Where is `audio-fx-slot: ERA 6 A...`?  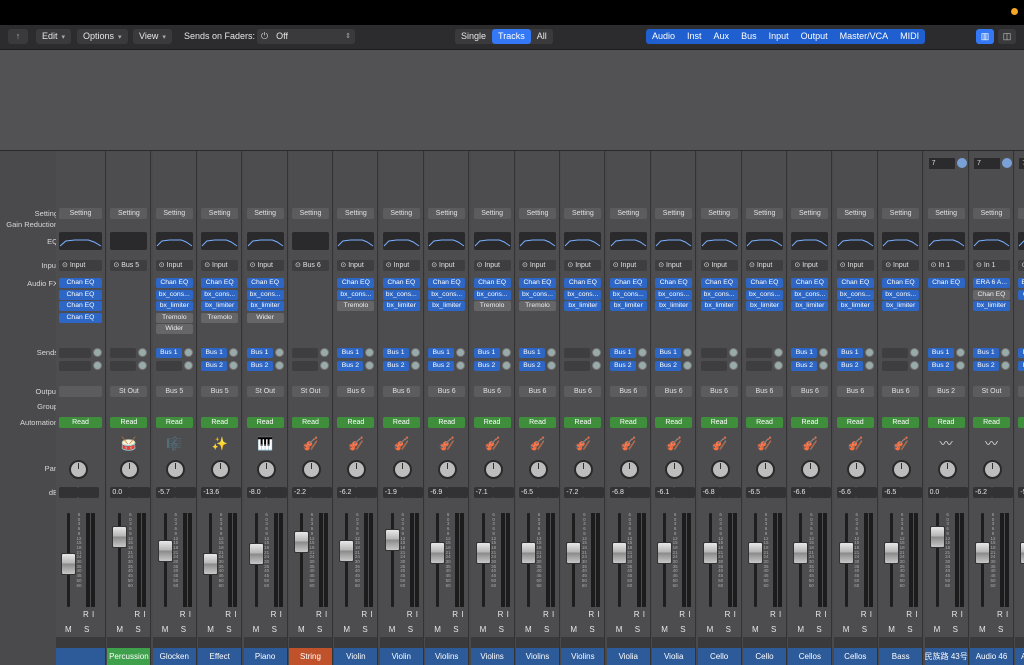 audio-fx-slot: ERA 6 A... is located at coordinates (991, 283).